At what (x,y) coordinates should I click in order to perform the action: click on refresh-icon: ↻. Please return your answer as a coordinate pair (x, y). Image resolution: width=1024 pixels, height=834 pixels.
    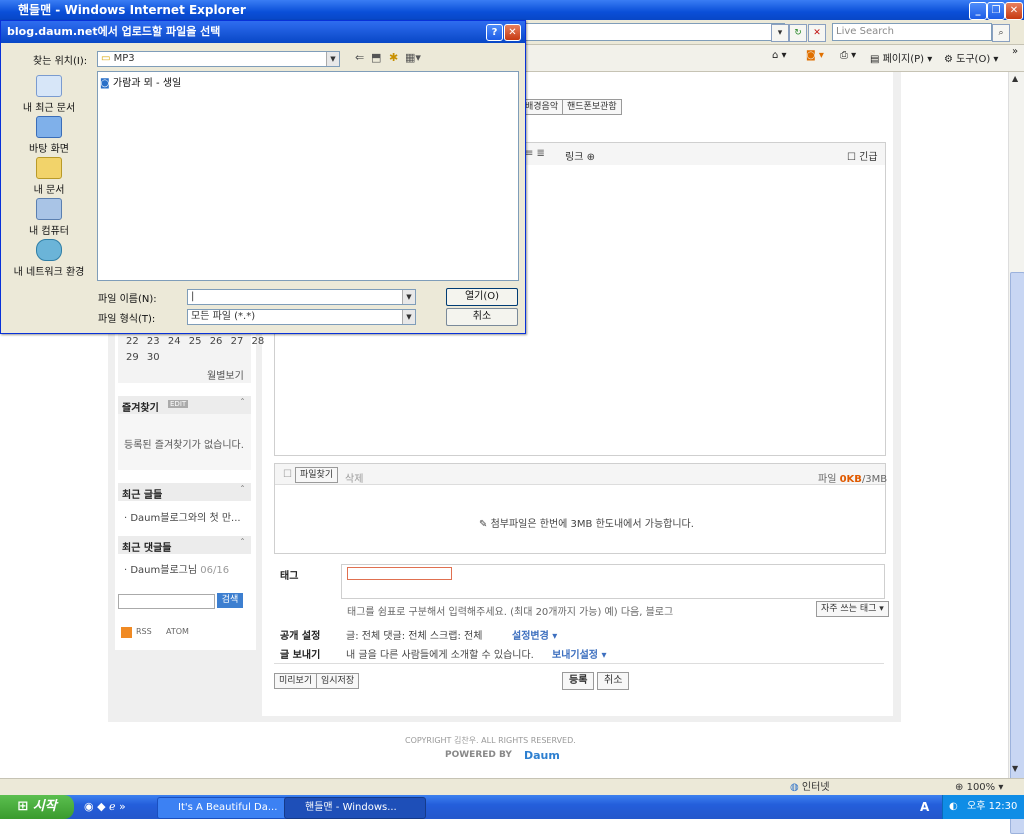
    Looking at the image, I should click on (798, 33).